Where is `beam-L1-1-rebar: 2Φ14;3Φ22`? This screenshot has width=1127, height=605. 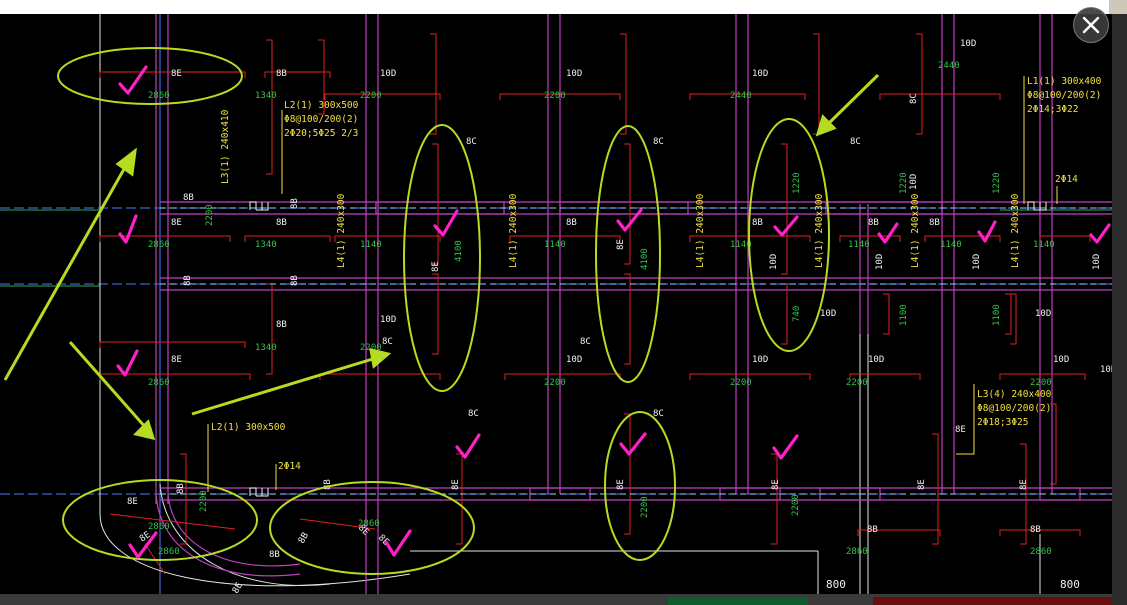
beam-L1-1-rebar: 2Φ14;3Φ22 is located at coordinates (1052, 109).